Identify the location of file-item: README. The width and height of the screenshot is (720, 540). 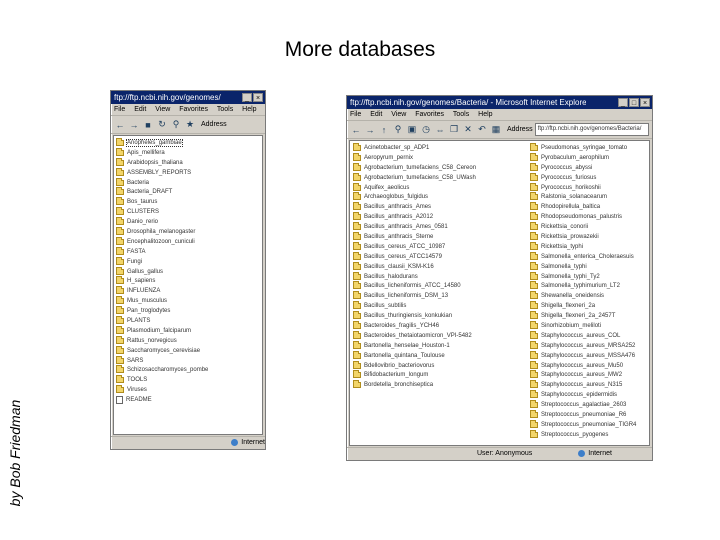
(162, 400).